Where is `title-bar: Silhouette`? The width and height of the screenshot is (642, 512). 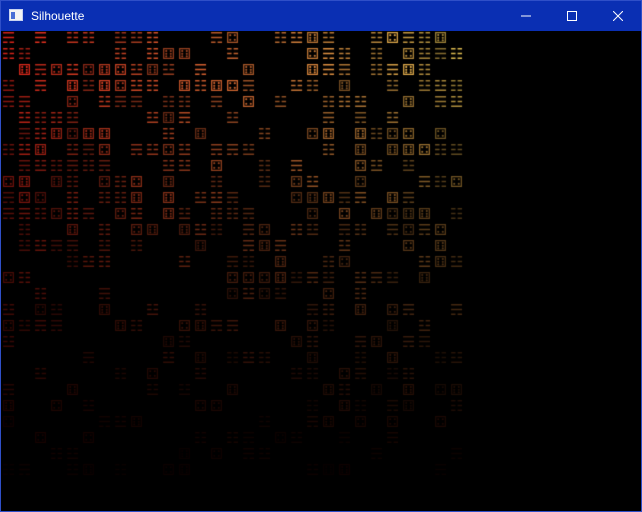
title-bar: Silhouette is located at coordinates (321, 16).